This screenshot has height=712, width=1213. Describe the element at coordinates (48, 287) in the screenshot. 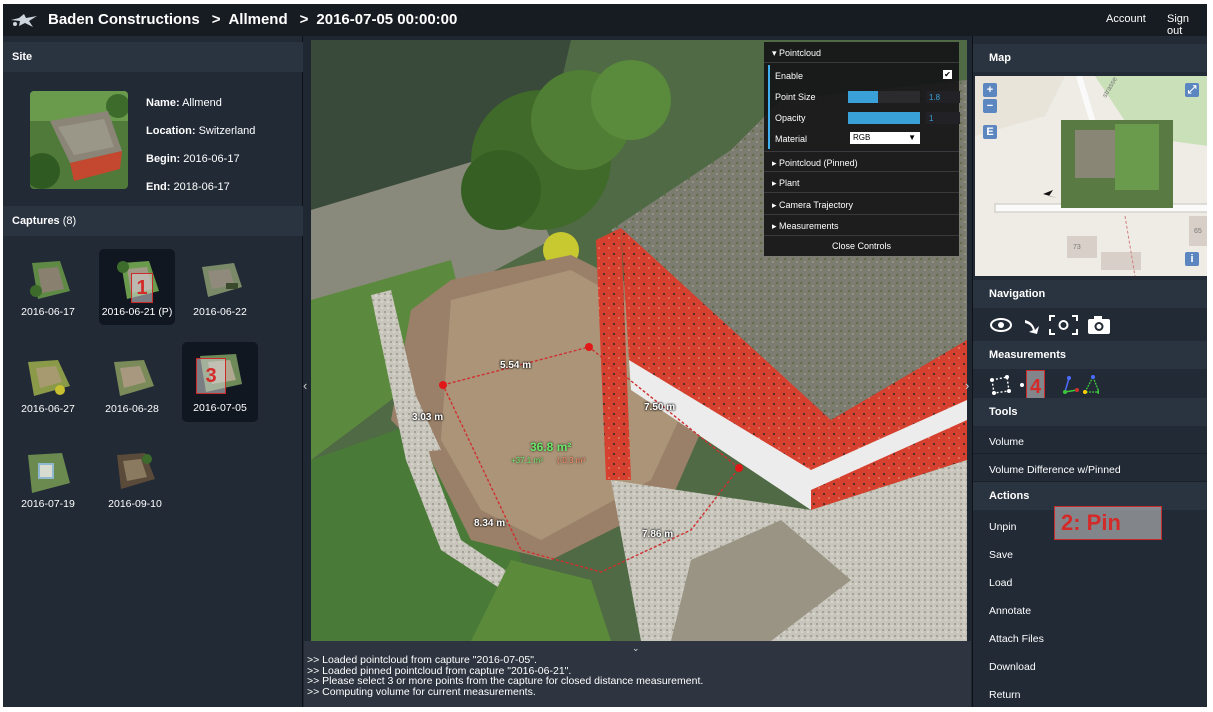

I see `capture-item: 2016-06-17` at that location.